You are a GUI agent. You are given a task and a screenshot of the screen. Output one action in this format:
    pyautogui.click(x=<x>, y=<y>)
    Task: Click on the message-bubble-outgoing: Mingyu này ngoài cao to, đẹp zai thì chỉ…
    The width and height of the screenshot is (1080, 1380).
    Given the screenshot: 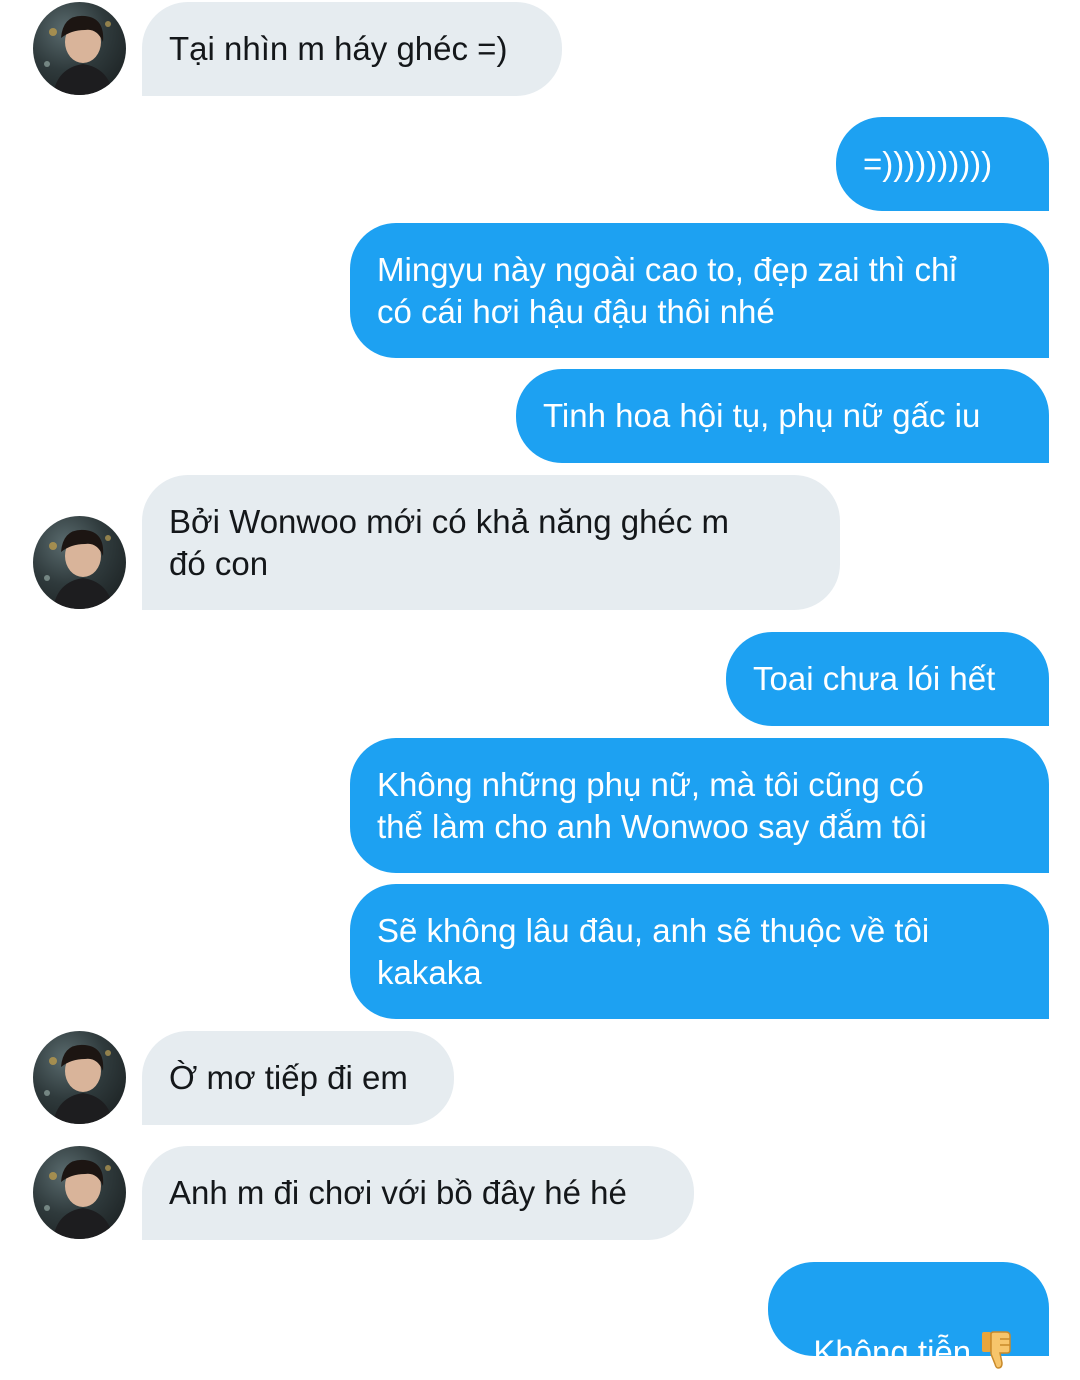 What is the action you would take?
    pyautogui.click(x=699, y=290)
    